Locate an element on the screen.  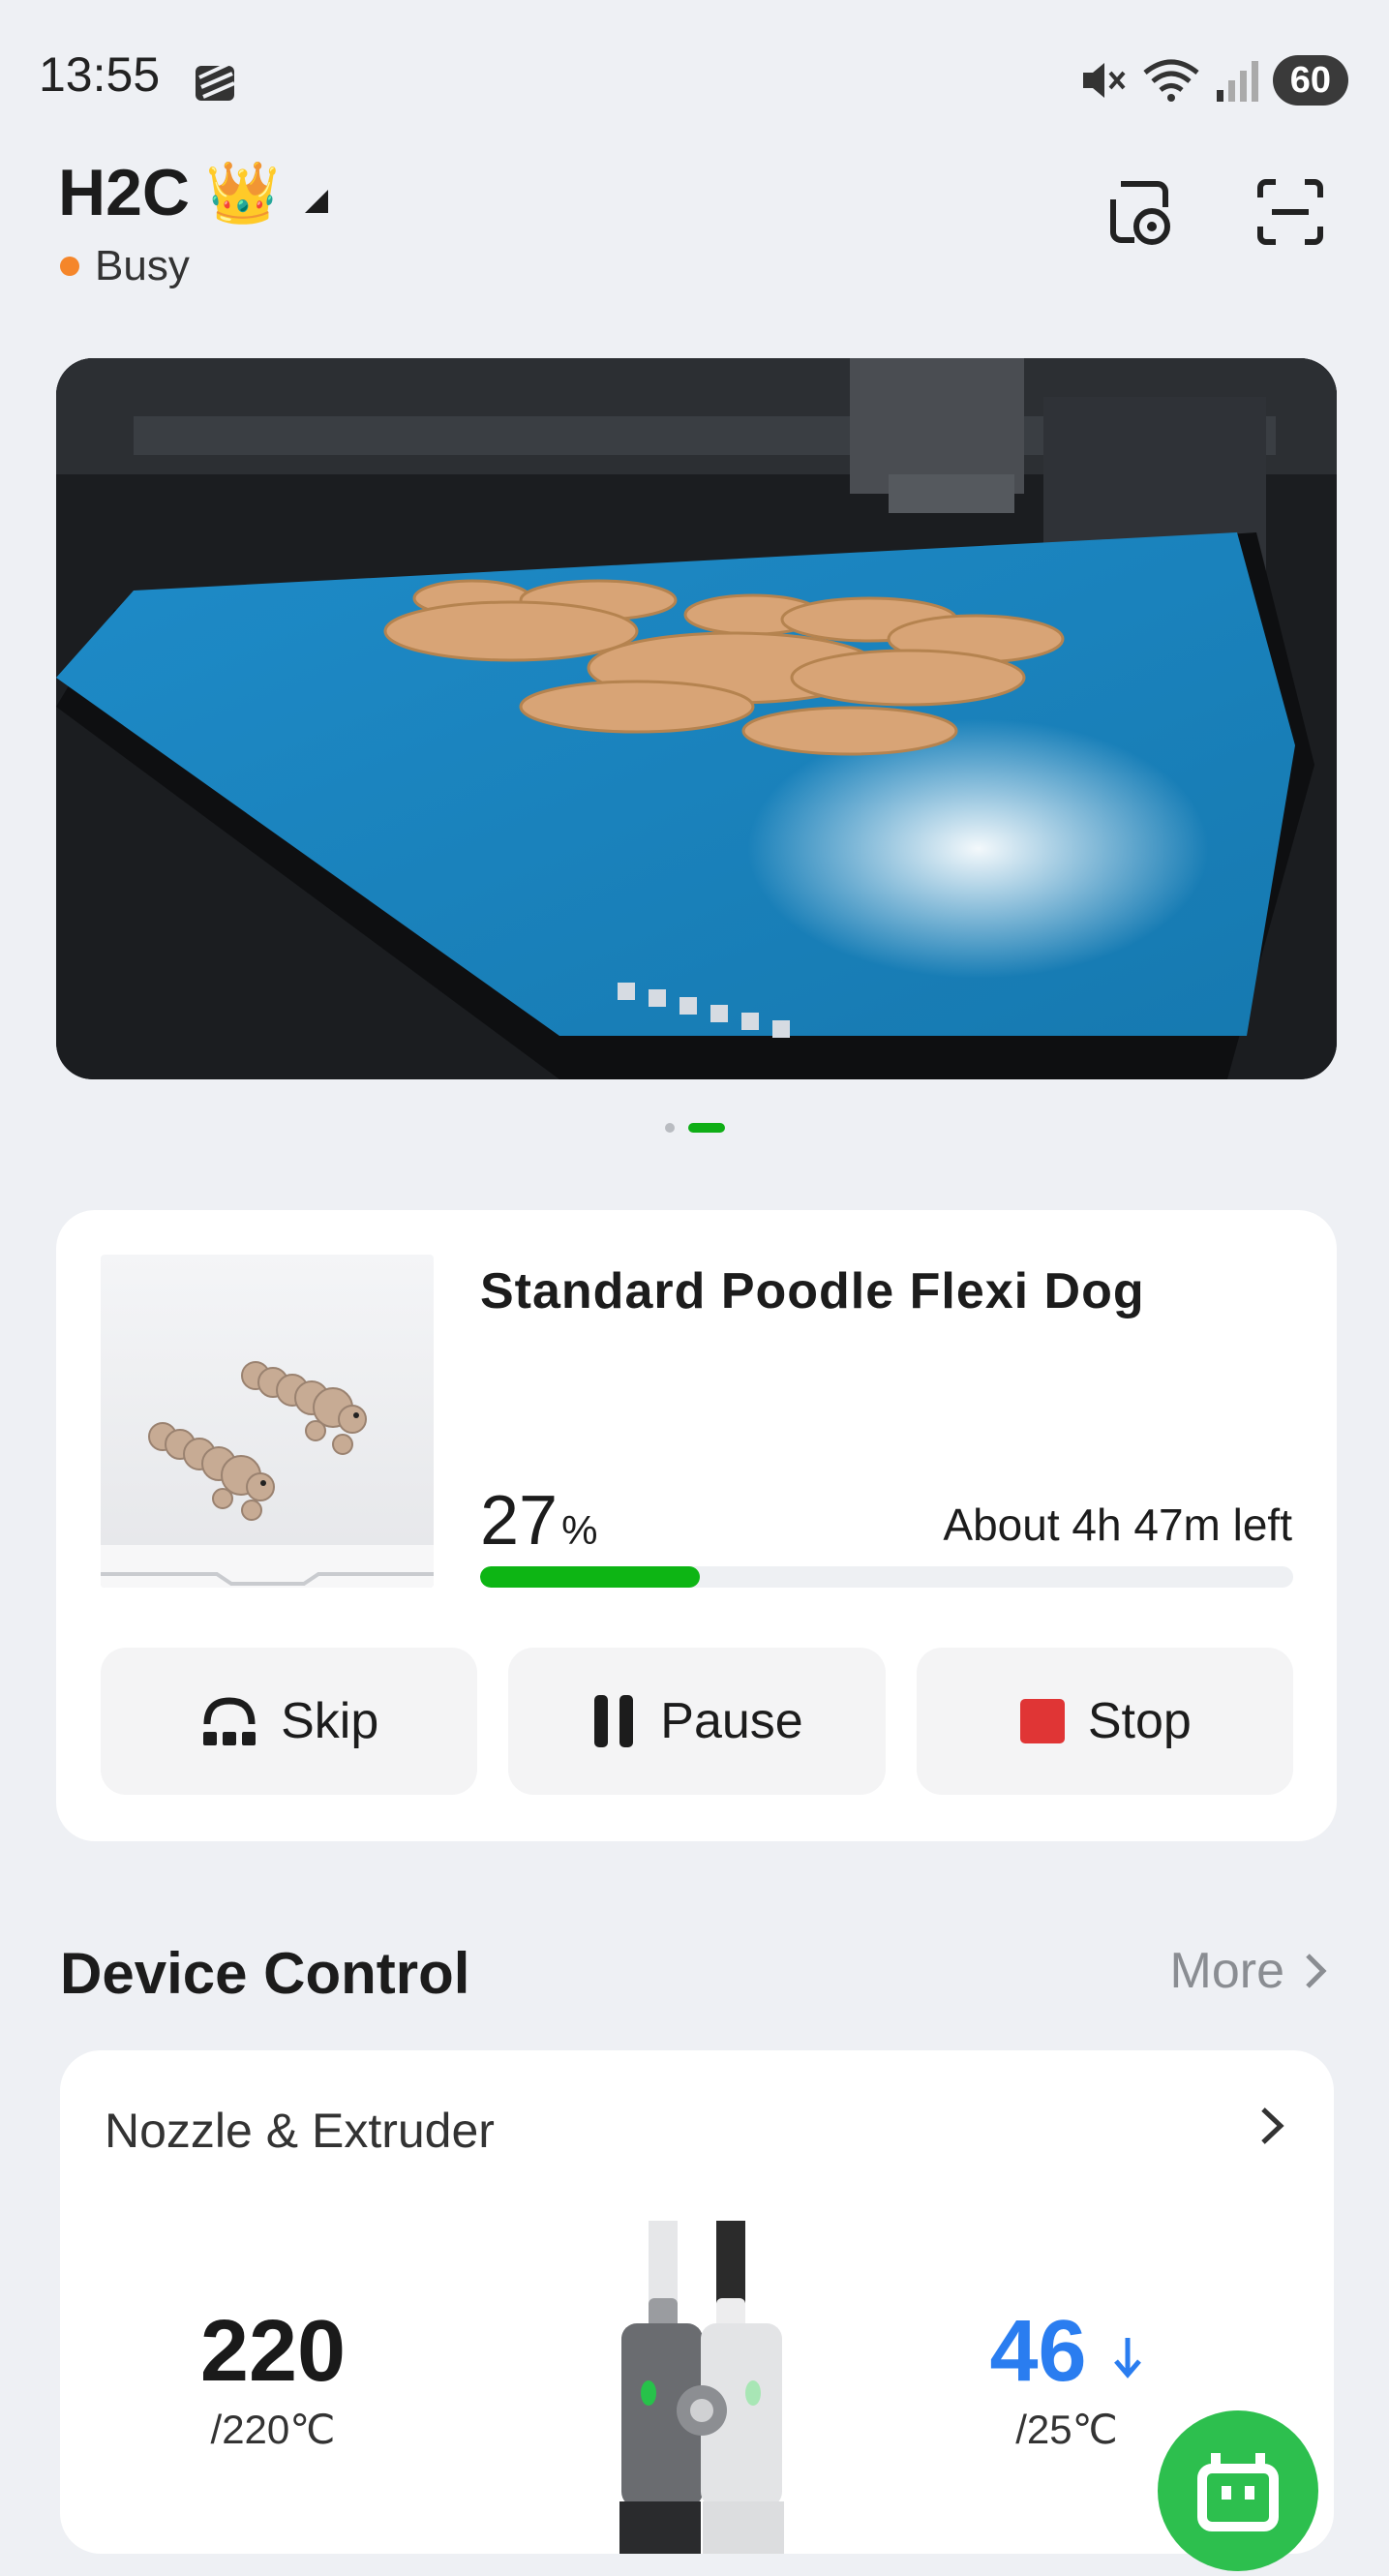
left-temp-value: 220 is located at coordinates (273, 2351).